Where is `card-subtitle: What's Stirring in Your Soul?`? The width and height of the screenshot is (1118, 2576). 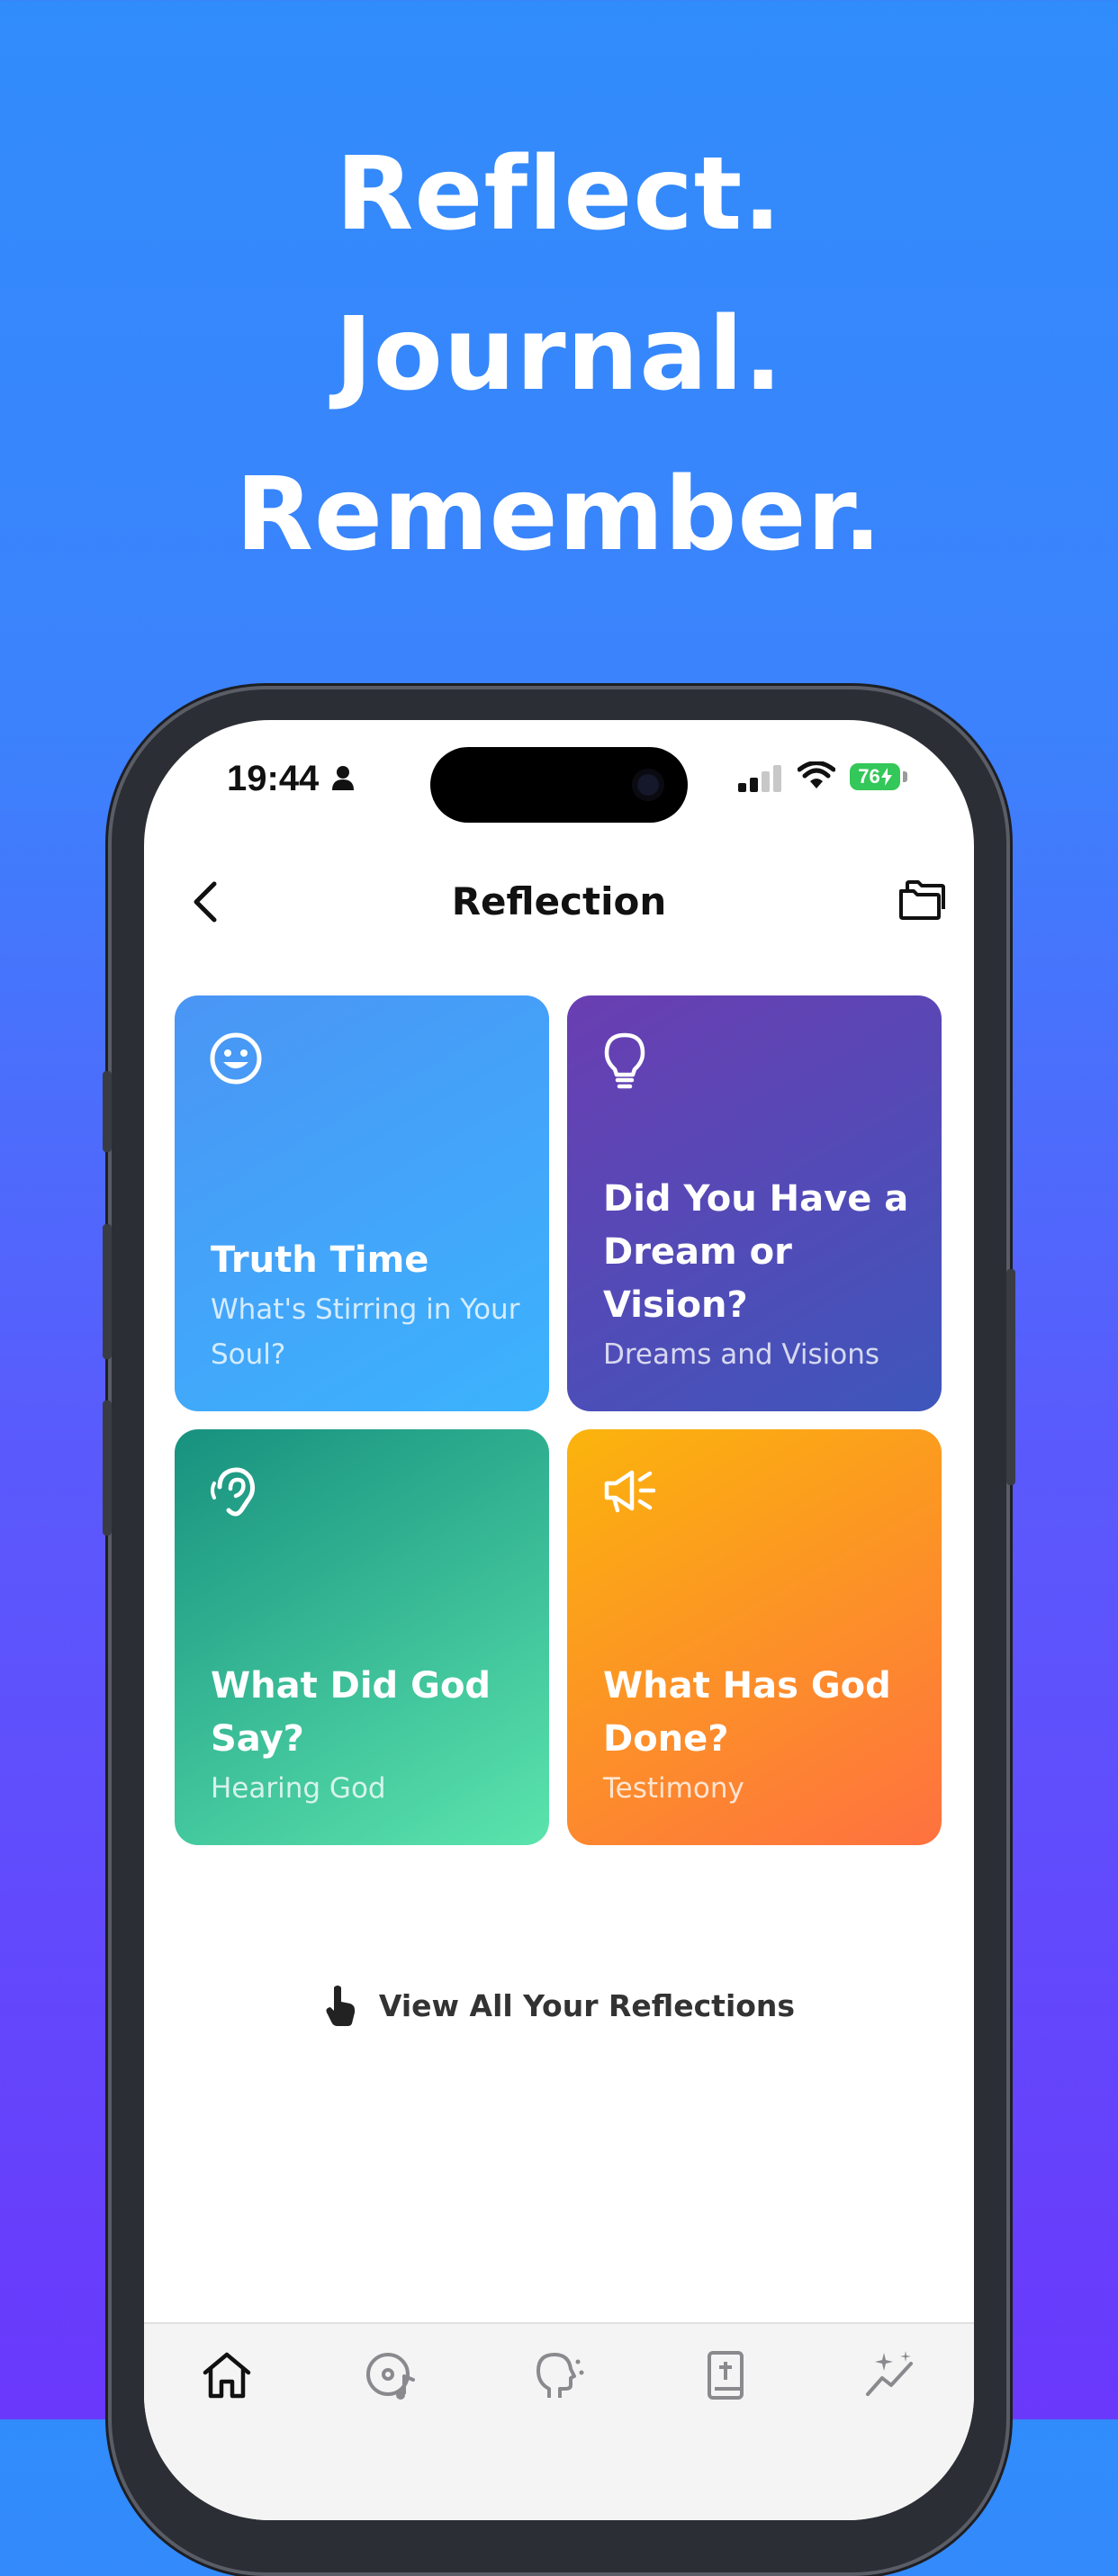 card-subtitle: What's Stirring in Your Soul? is located at coordinates (365, 1332).